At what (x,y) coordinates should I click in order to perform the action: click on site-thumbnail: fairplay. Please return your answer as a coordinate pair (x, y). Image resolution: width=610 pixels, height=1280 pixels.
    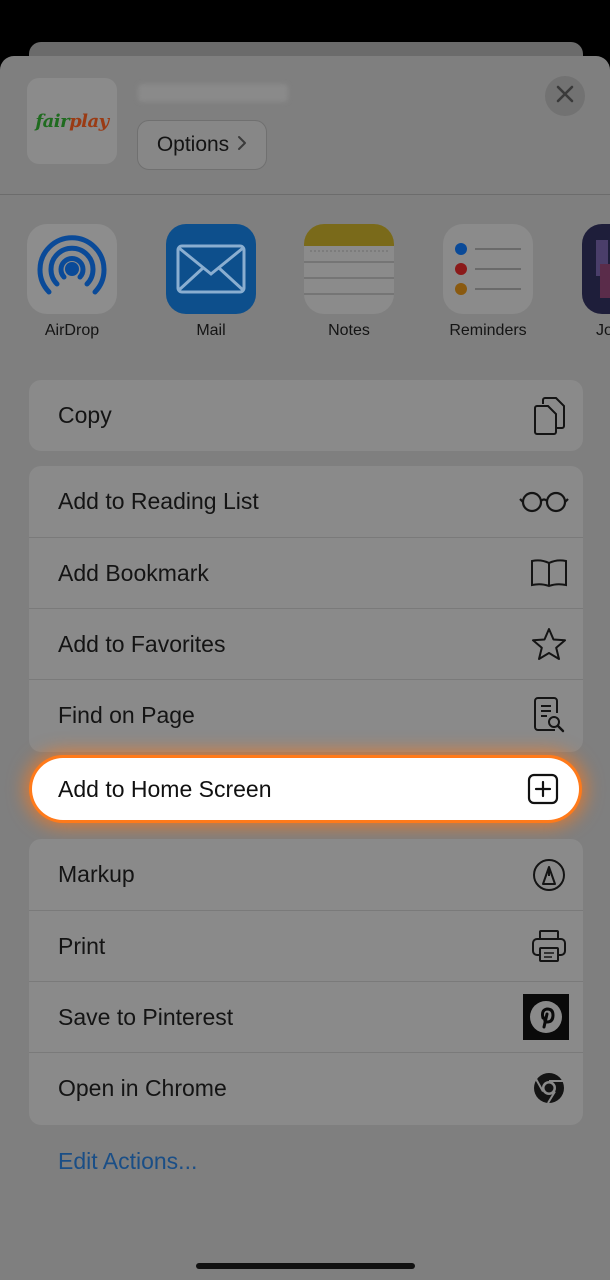
    Looking at the image, I should click on (72, 121).